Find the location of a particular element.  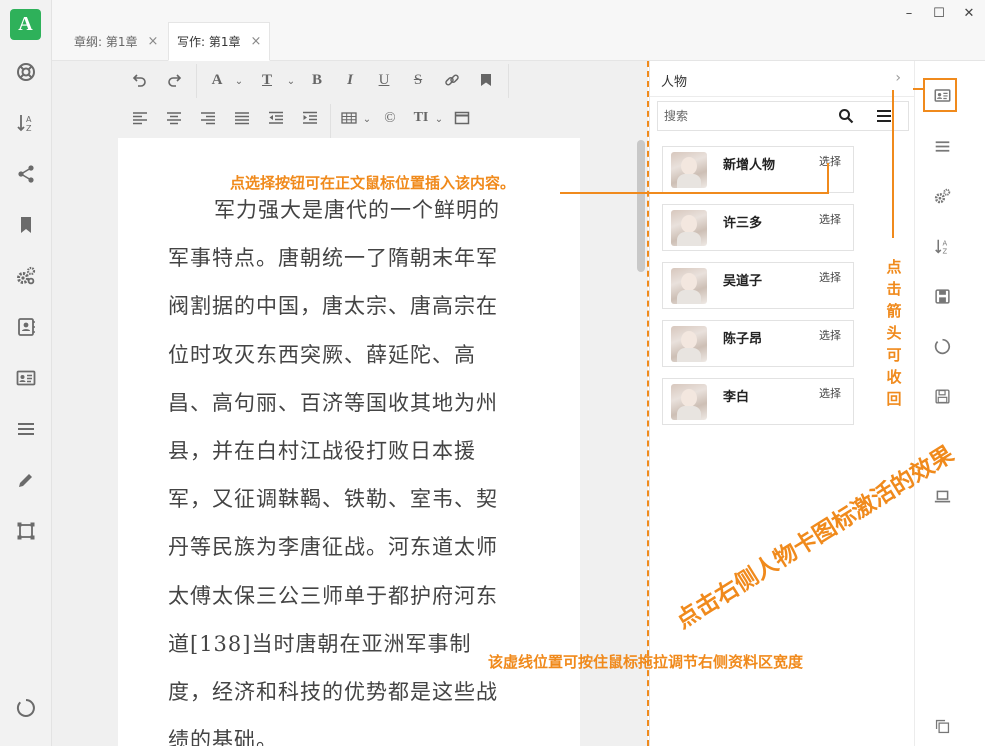

character-card: 李白 选择 is located at coordinates (758, 401).